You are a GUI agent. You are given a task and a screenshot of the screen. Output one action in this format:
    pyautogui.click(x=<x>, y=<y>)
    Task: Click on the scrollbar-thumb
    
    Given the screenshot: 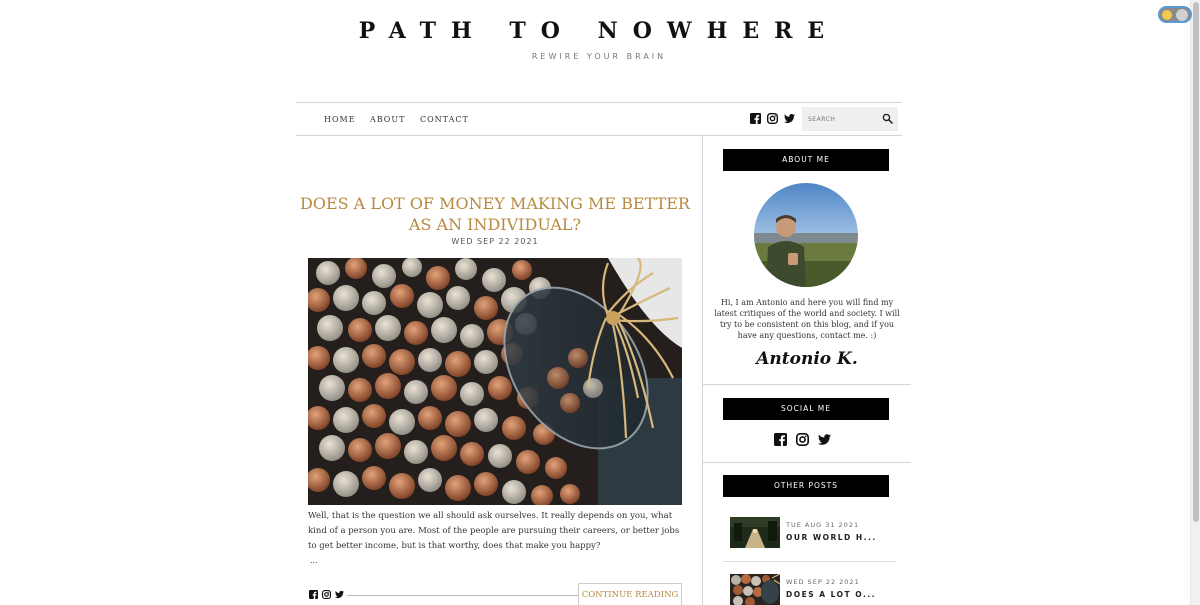 What is the action you would take?
    pyautogui.click(x=1196, y=262)
    